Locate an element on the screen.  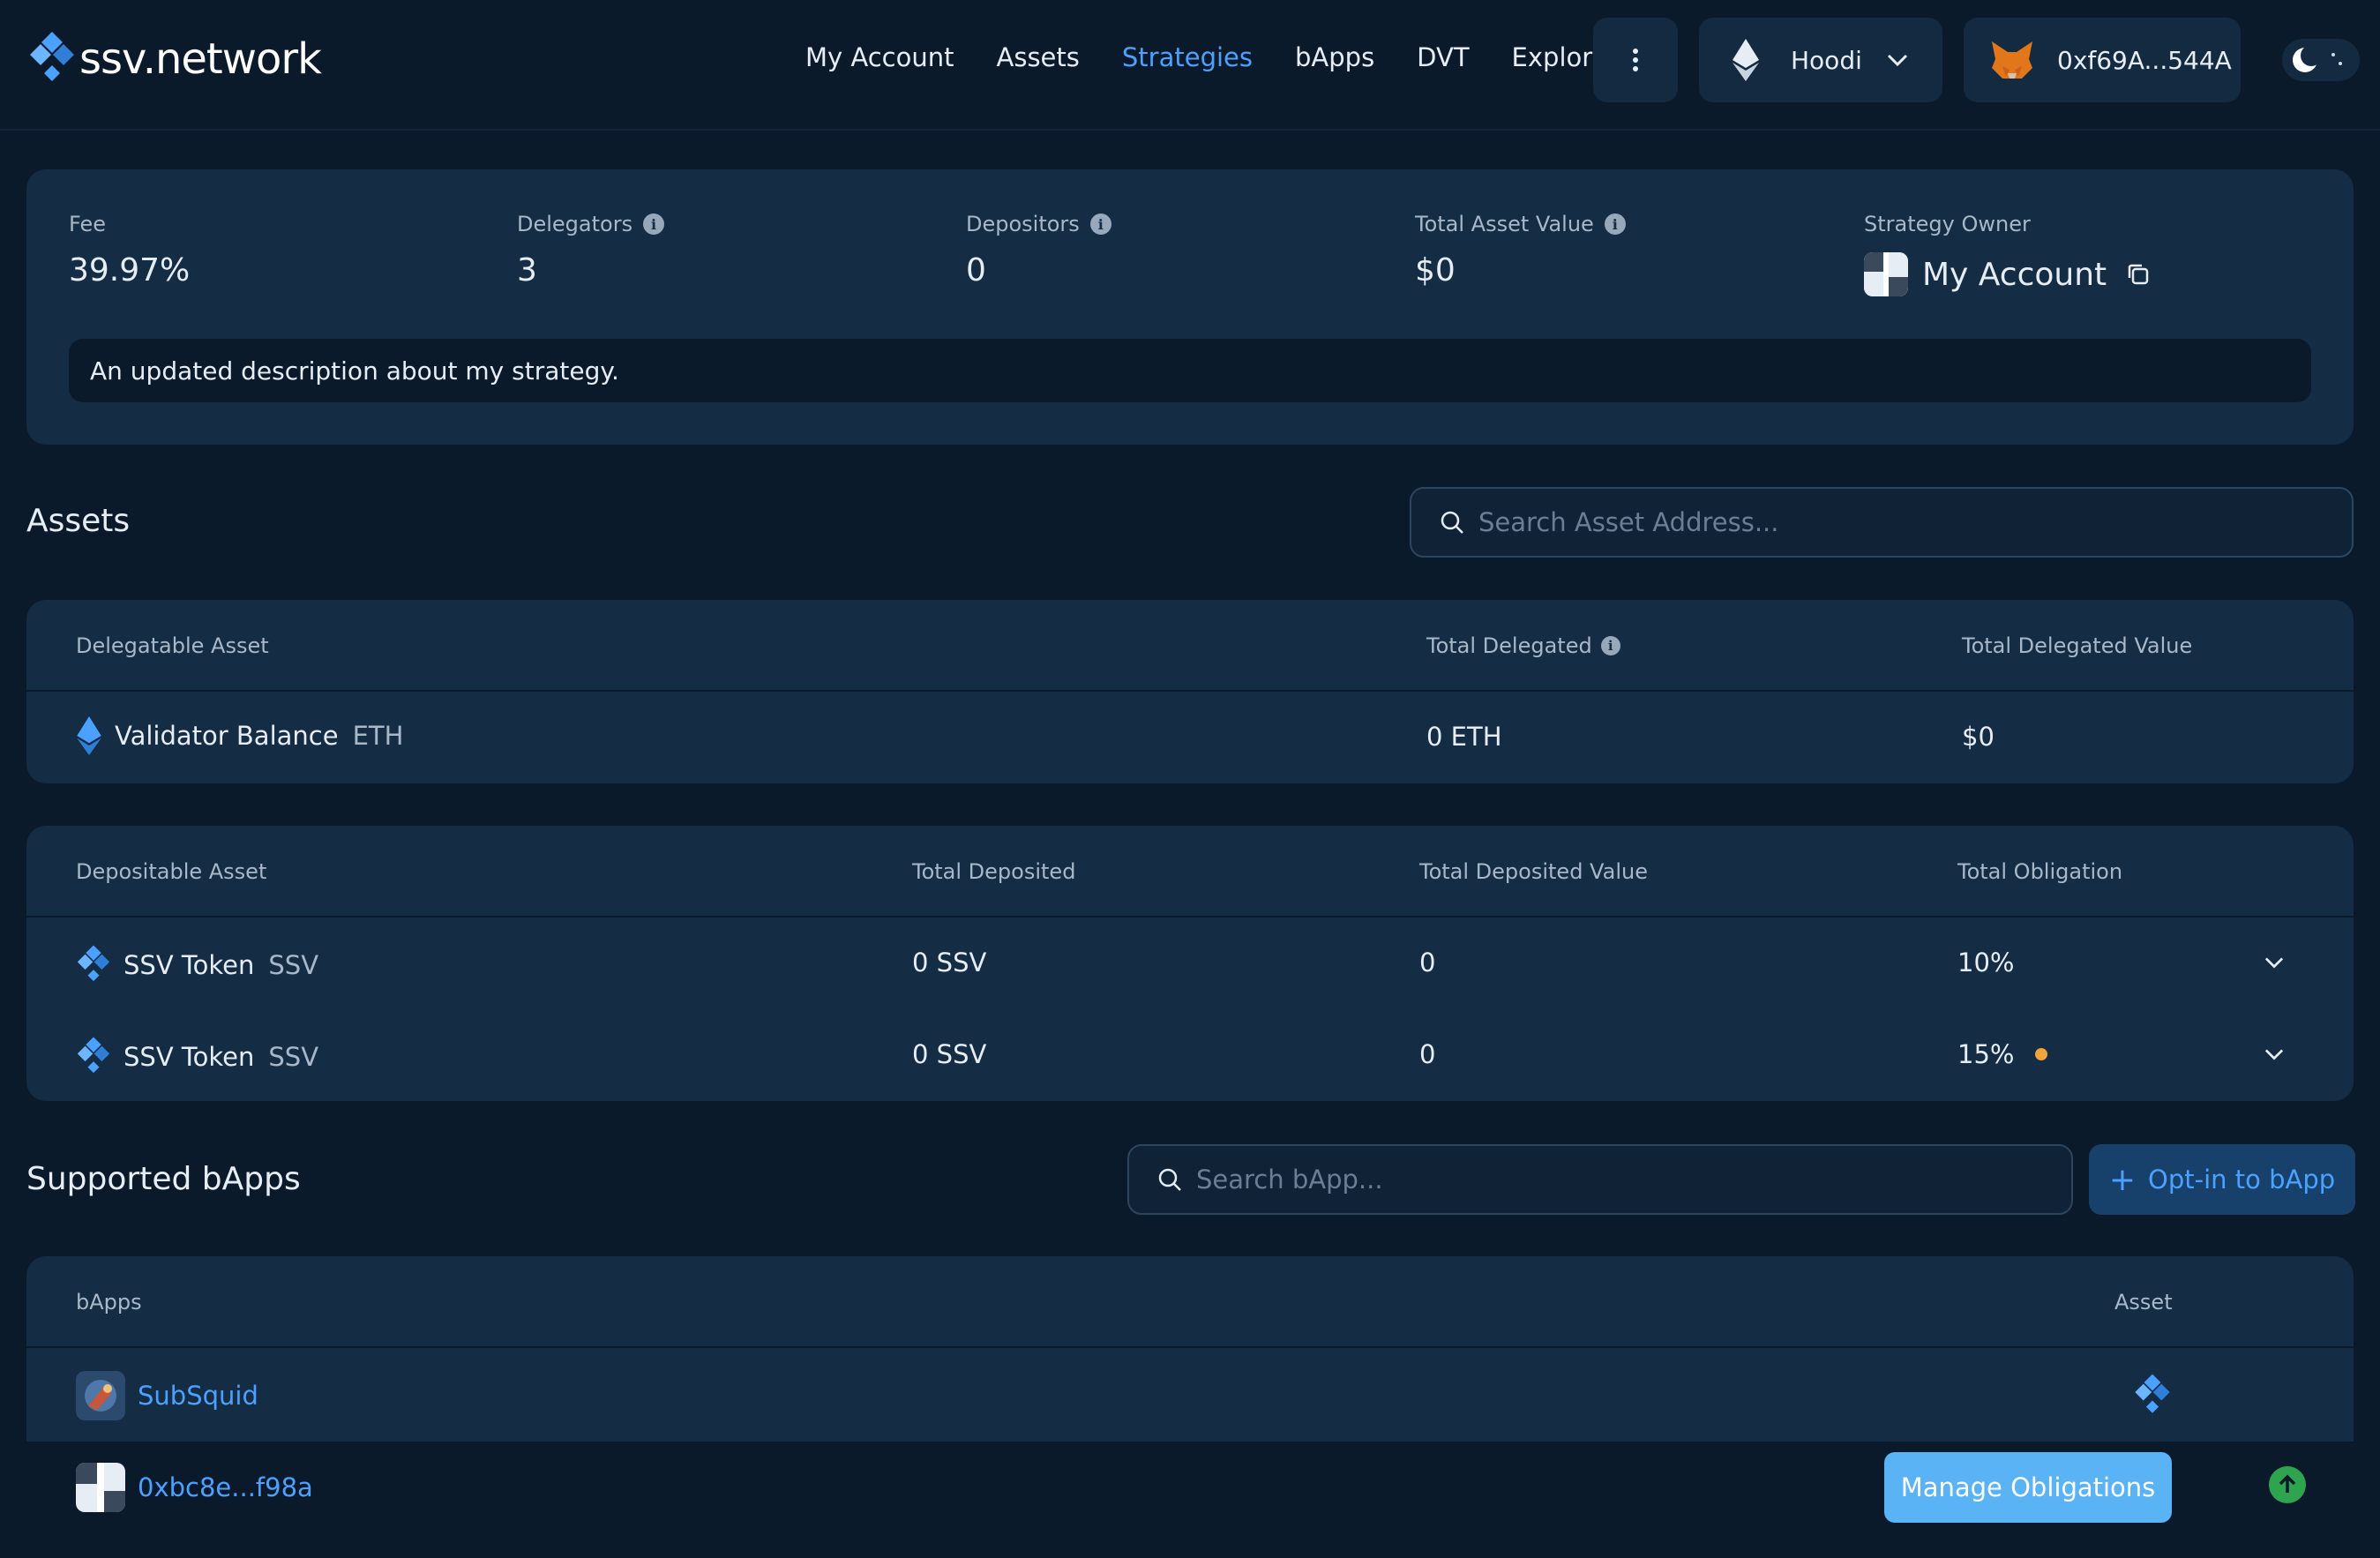
col-asset: Asset is located at coordinates (2143, 1302).